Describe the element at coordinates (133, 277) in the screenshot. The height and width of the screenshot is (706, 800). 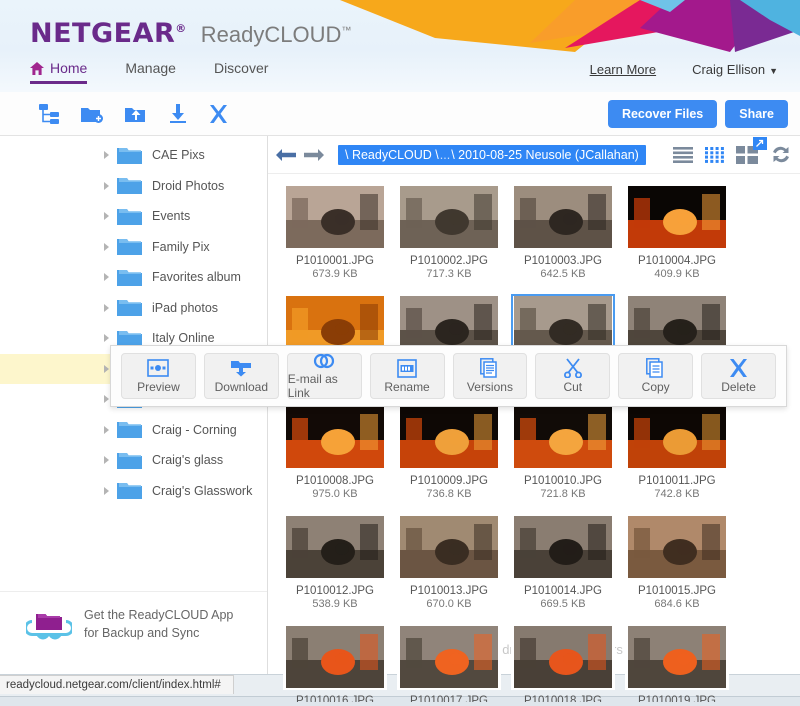
I see `sidebar-folder-item: Favorites album` at that location.